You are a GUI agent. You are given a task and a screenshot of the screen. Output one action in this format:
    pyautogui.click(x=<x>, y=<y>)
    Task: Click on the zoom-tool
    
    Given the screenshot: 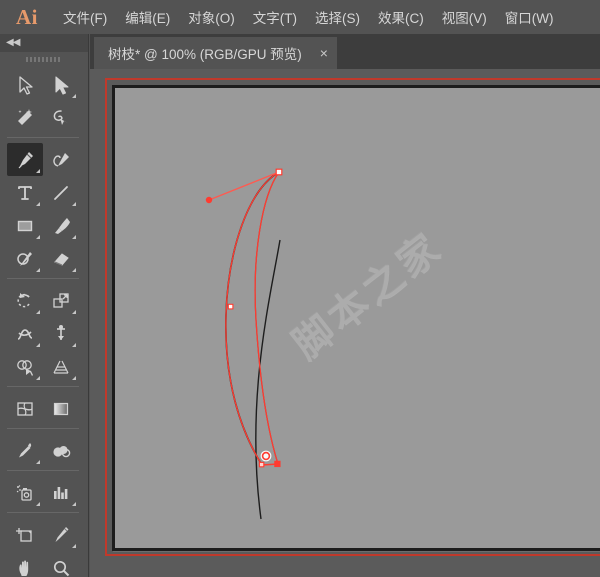 What is the action you would take?
    pyautogui.click(x=61, y=564)
    